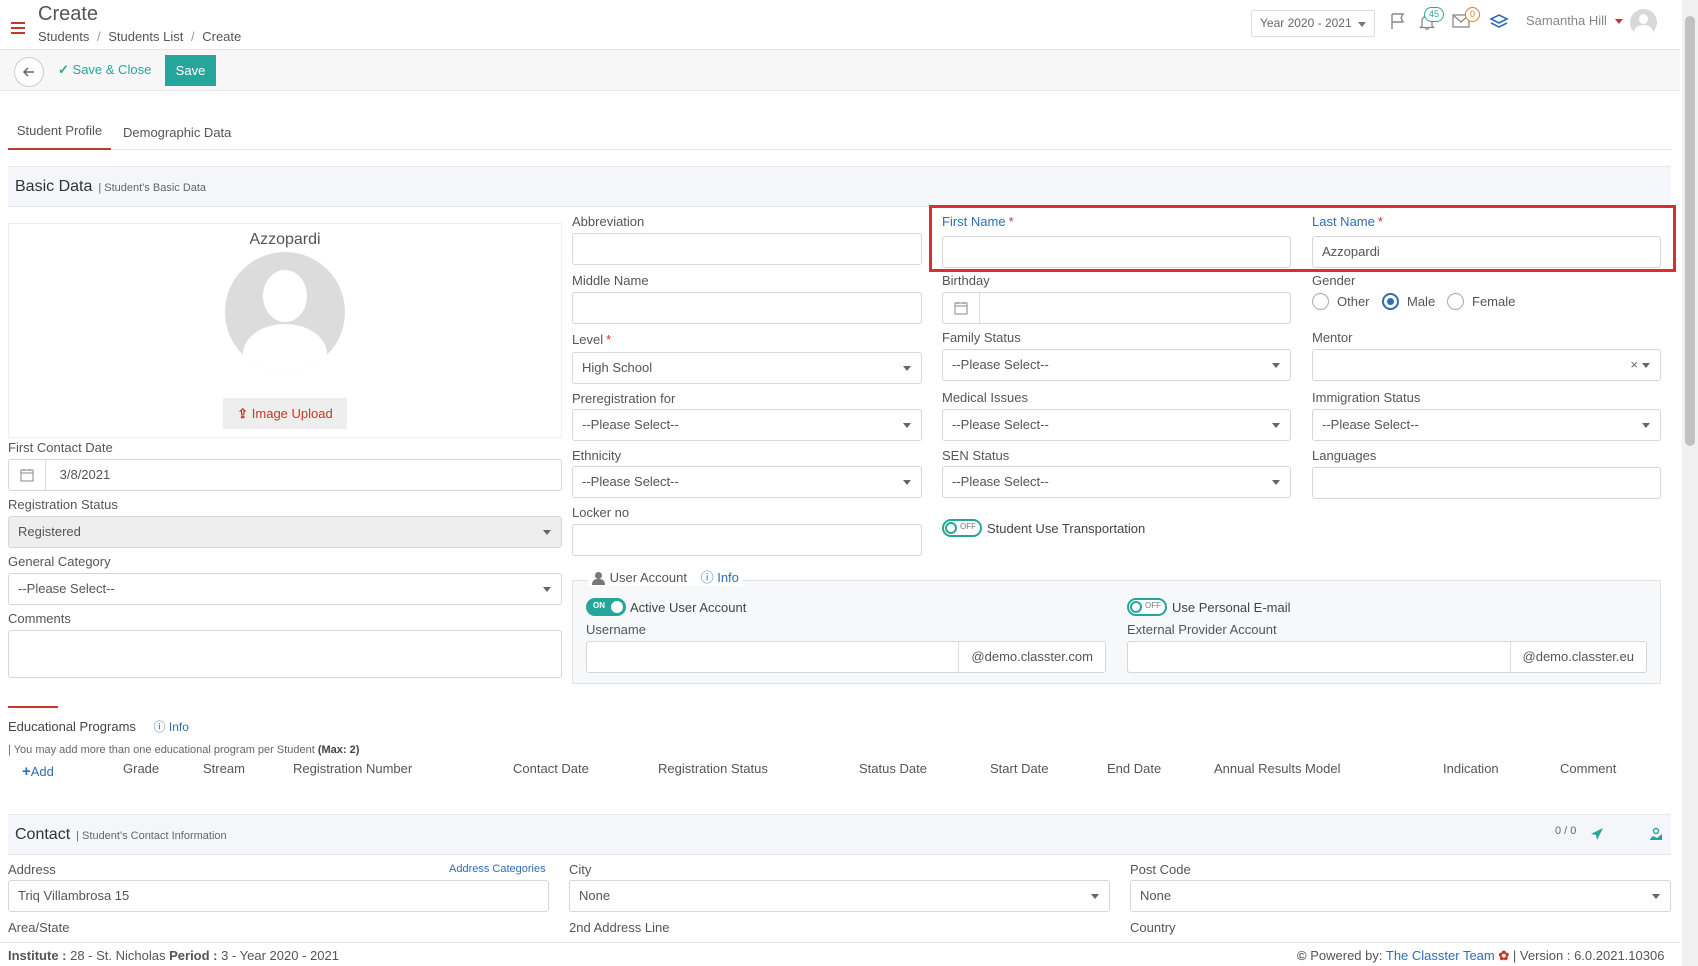  What do you see at coordinates (665, 576) in the screenshot?
I see `user-account-title: User Account ⓘ Info` at bounding box center [665, 576].